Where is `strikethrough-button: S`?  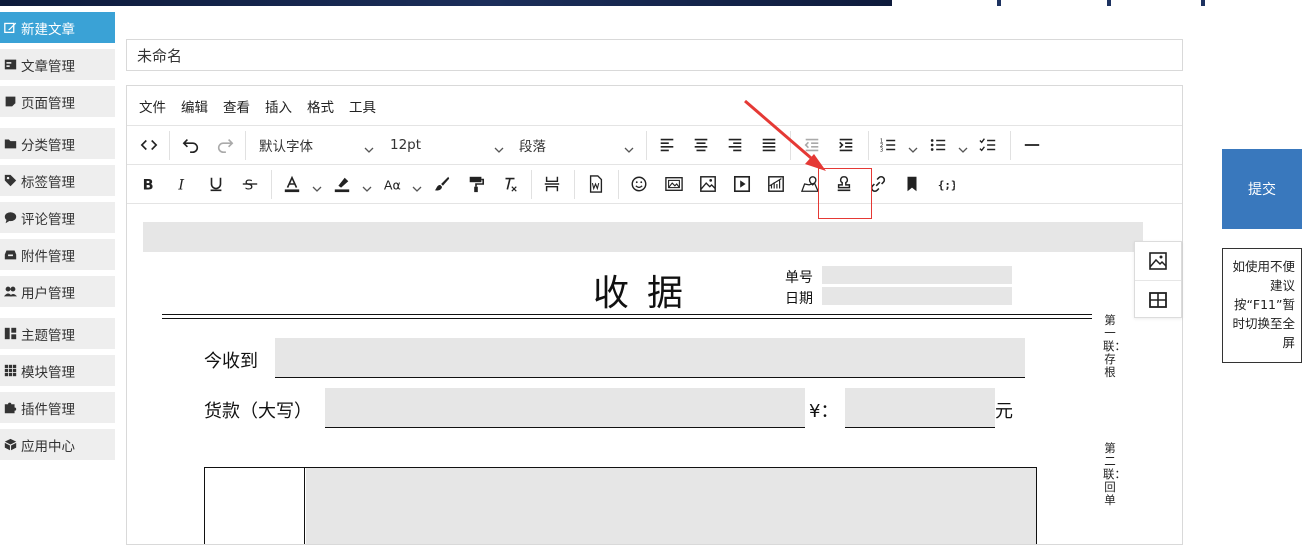
strikethrough-button: S is located at coordinates (250, 184).